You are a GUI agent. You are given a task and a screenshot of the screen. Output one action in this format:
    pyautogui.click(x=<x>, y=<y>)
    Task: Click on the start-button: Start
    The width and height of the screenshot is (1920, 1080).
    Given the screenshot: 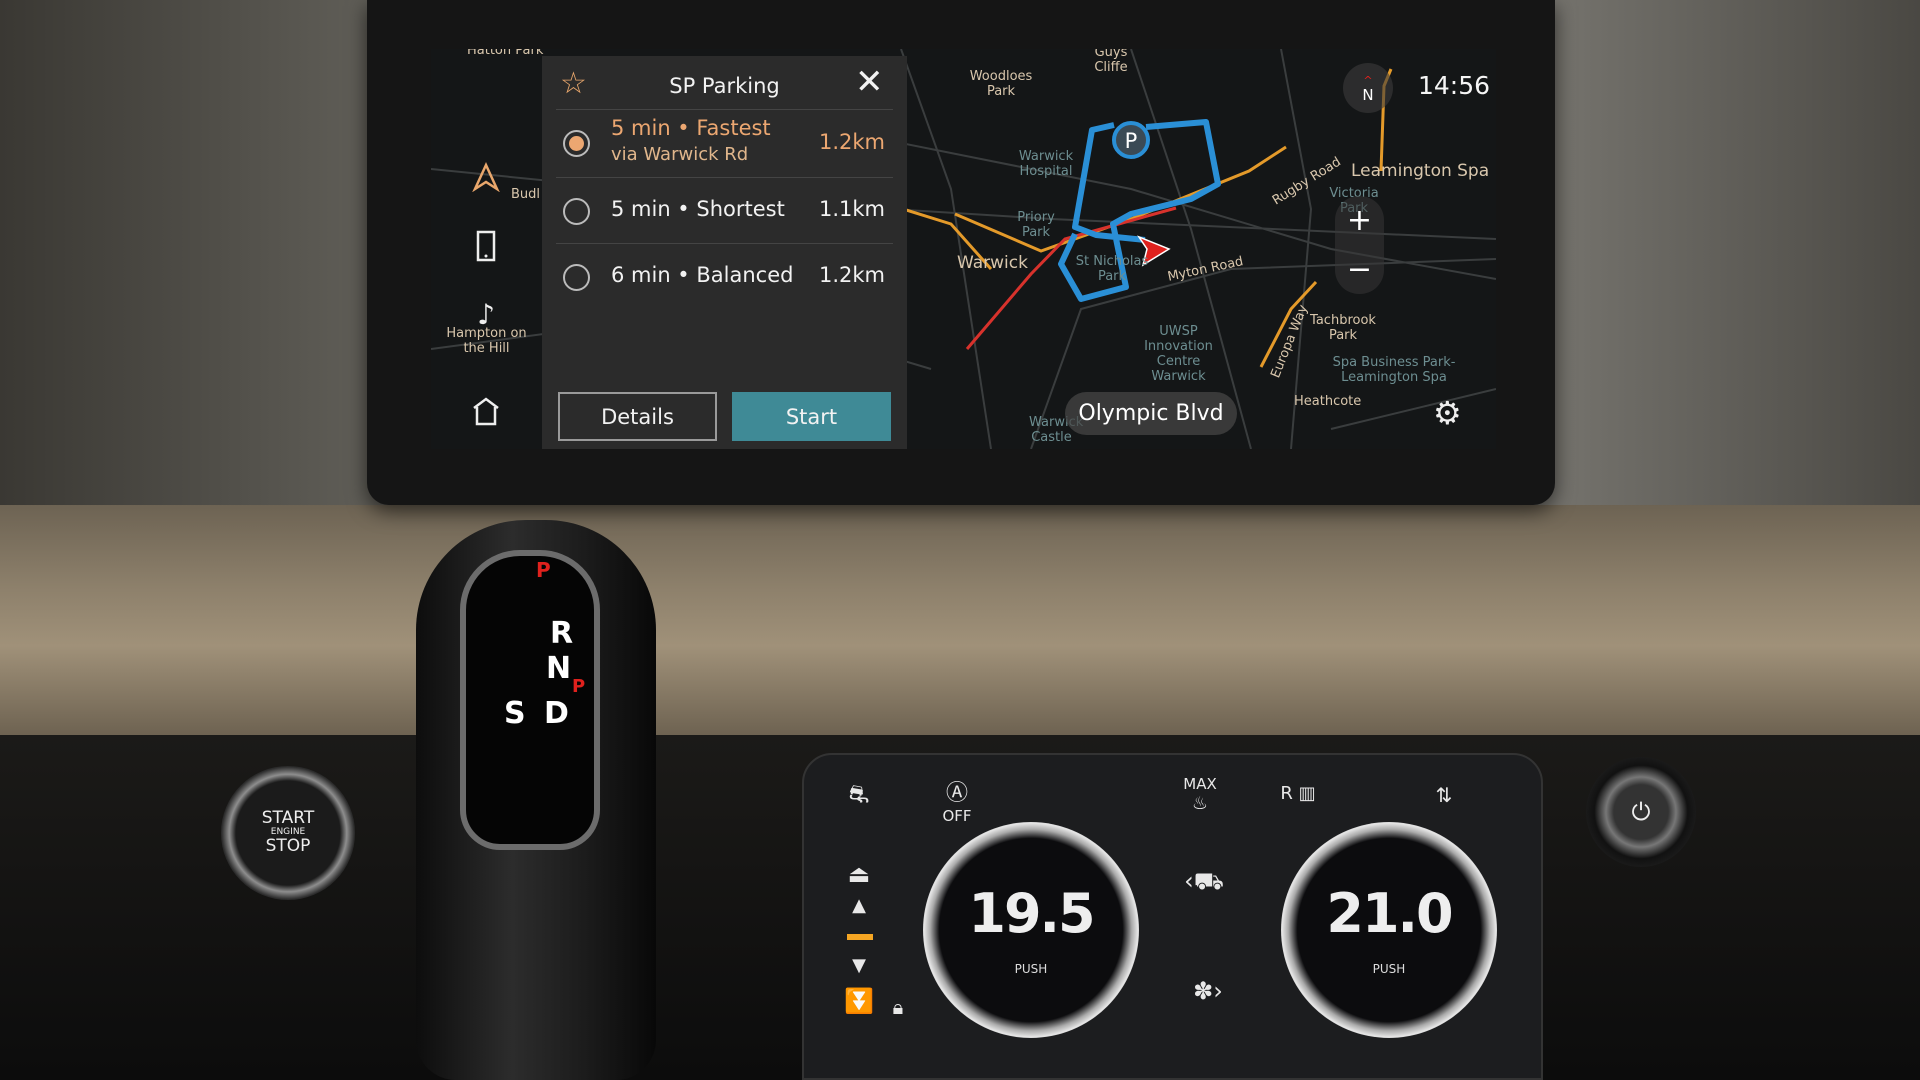 What is the action you would take?
    pyautogui.click(x=811, y=416)
    